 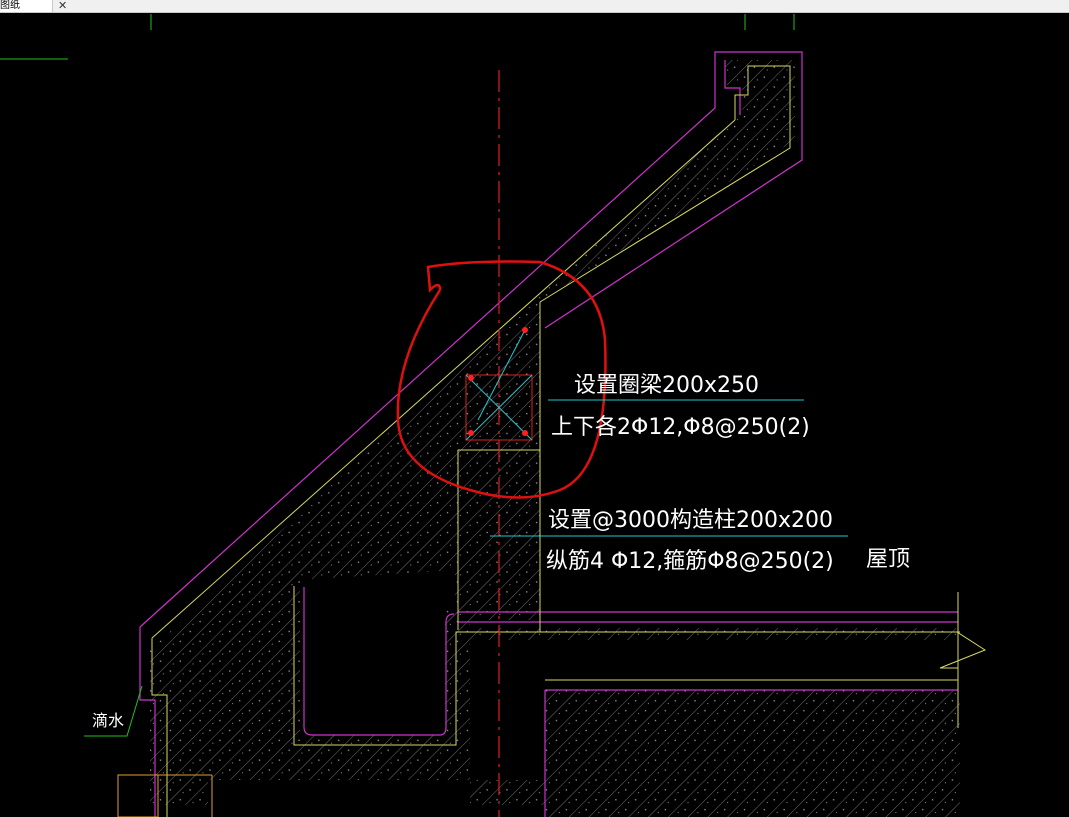 What do you see at coordinates (26, 6) in the screenshot?
I see `drawing-tab: 图纸` at bounding box center [26, 6].